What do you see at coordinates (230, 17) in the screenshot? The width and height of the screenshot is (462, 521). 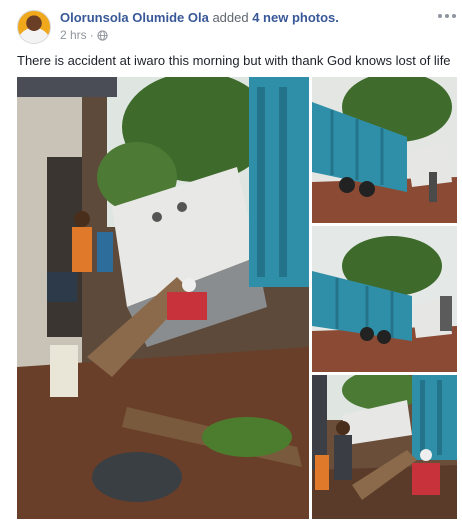 I see `post-action-text: added` at bounding box center [230, 17].